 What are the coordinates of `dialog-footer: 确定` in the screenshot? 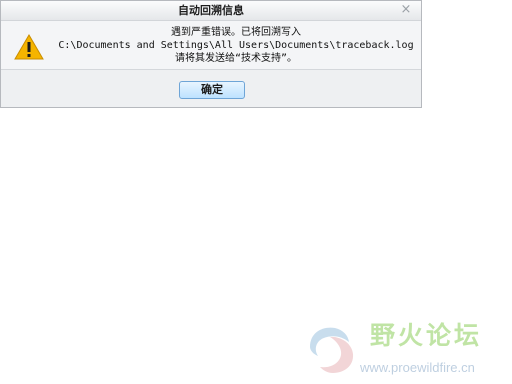 It's located at (211, 88).